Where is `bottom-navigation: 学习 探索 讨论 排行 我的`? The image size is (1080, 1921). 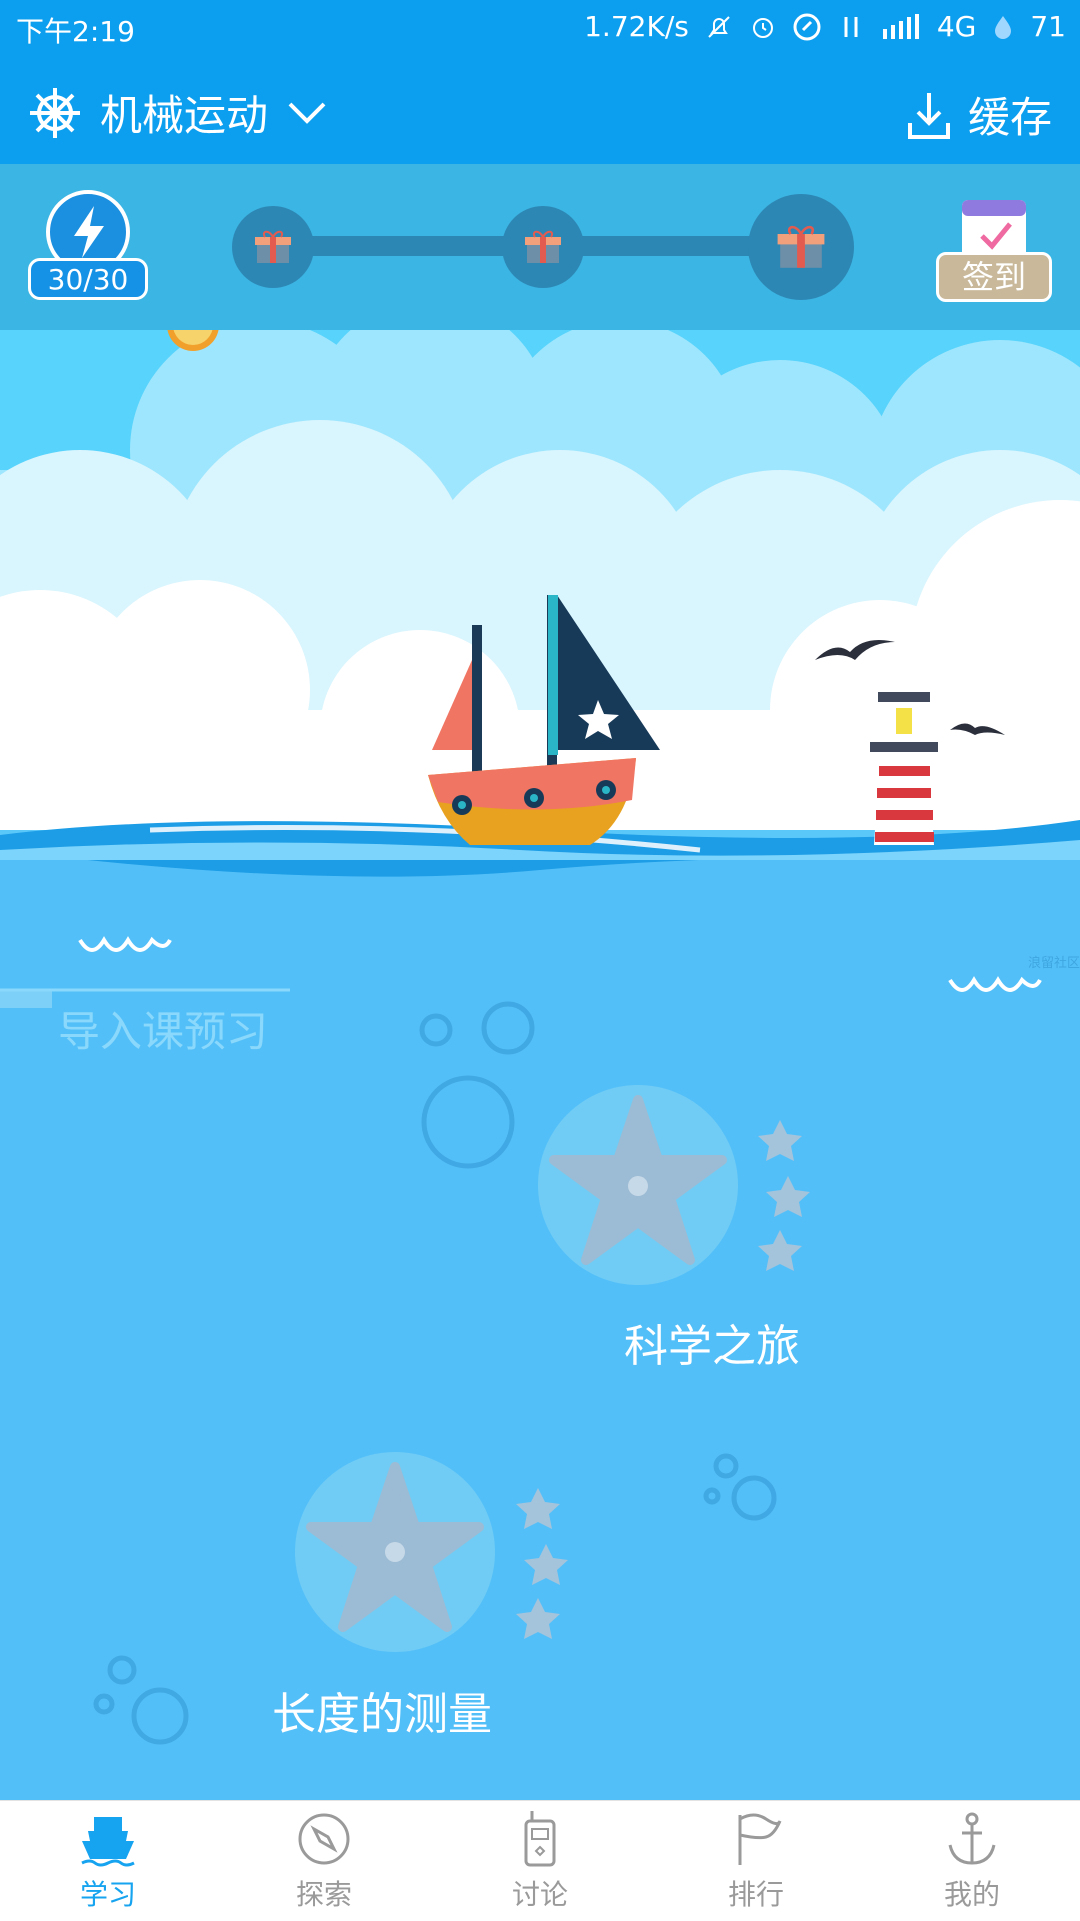 bottom-navigation: 学习 探索 讨论 排行 我的 is located at coordinates (540, 1860).